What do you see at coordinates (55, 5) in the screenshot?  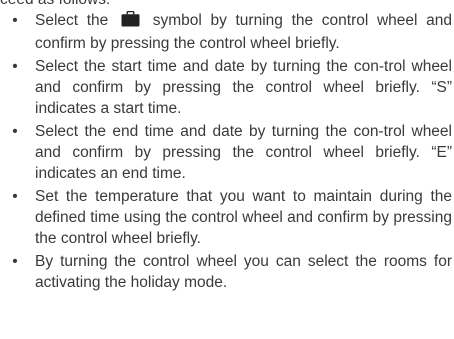 I see `intro-fragment: ceed as follows:` at bounding box center [55, 5].